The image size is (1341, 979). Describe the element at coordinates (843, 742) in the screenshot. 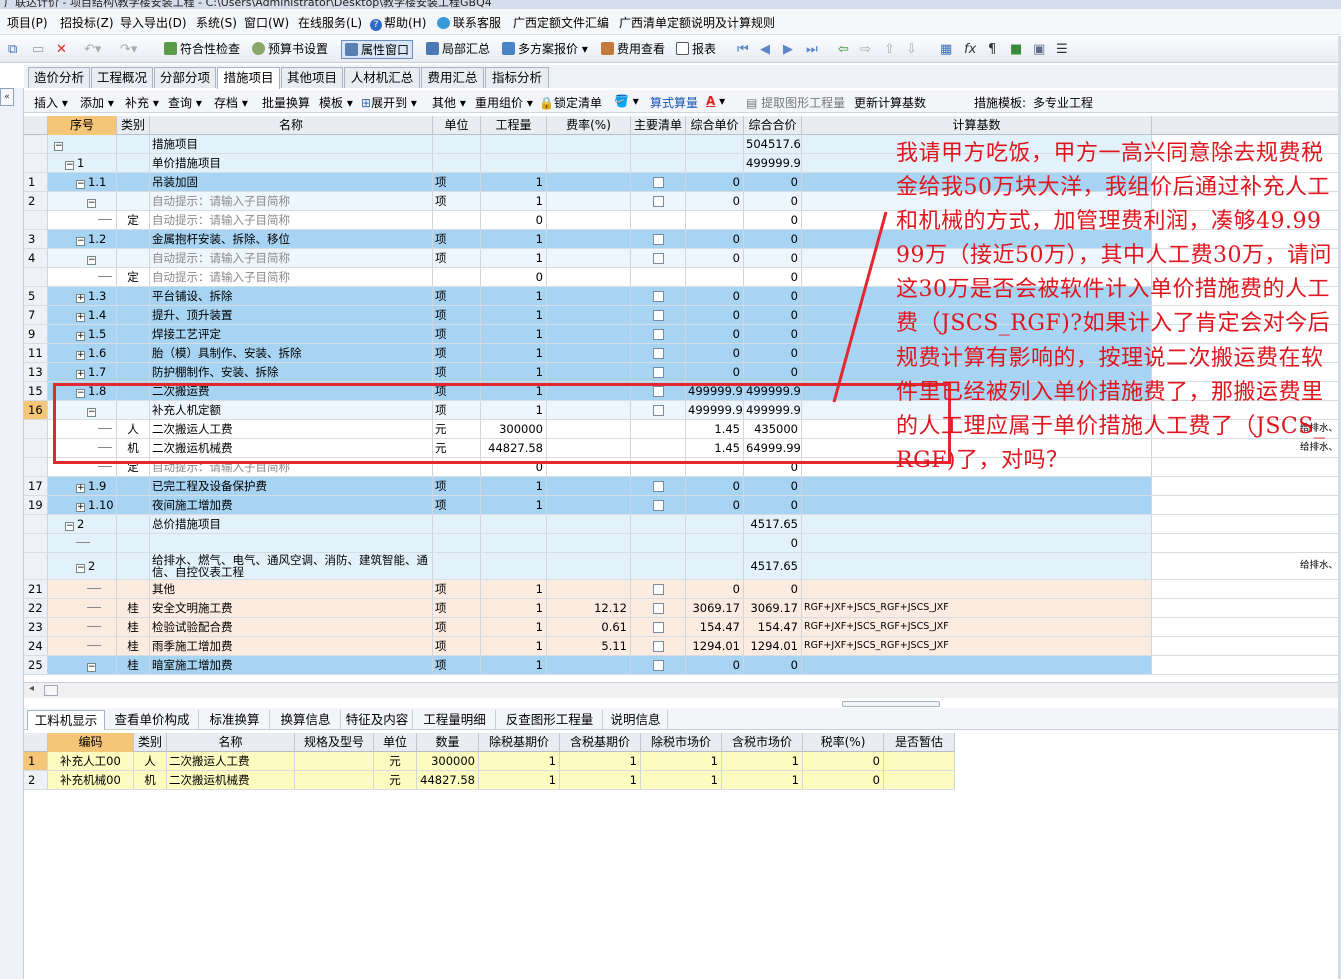

I see `resource-header-tax: 税率(%)` at that location.